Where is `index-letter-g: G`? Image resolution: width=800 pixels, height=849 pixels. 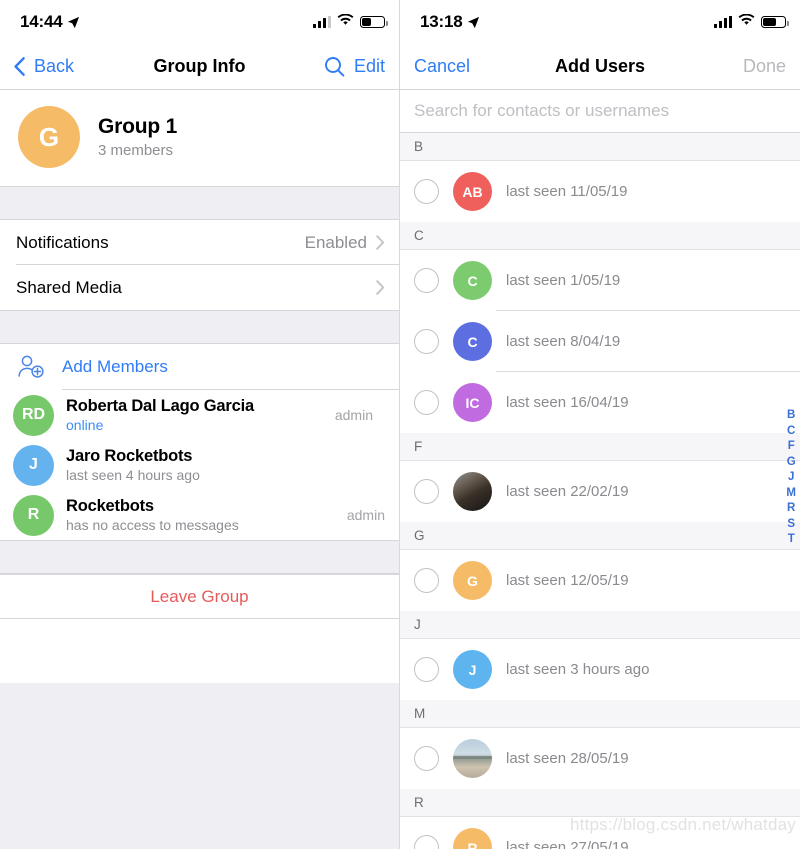
index-letter-g: G is located at coordinates (791, 462).